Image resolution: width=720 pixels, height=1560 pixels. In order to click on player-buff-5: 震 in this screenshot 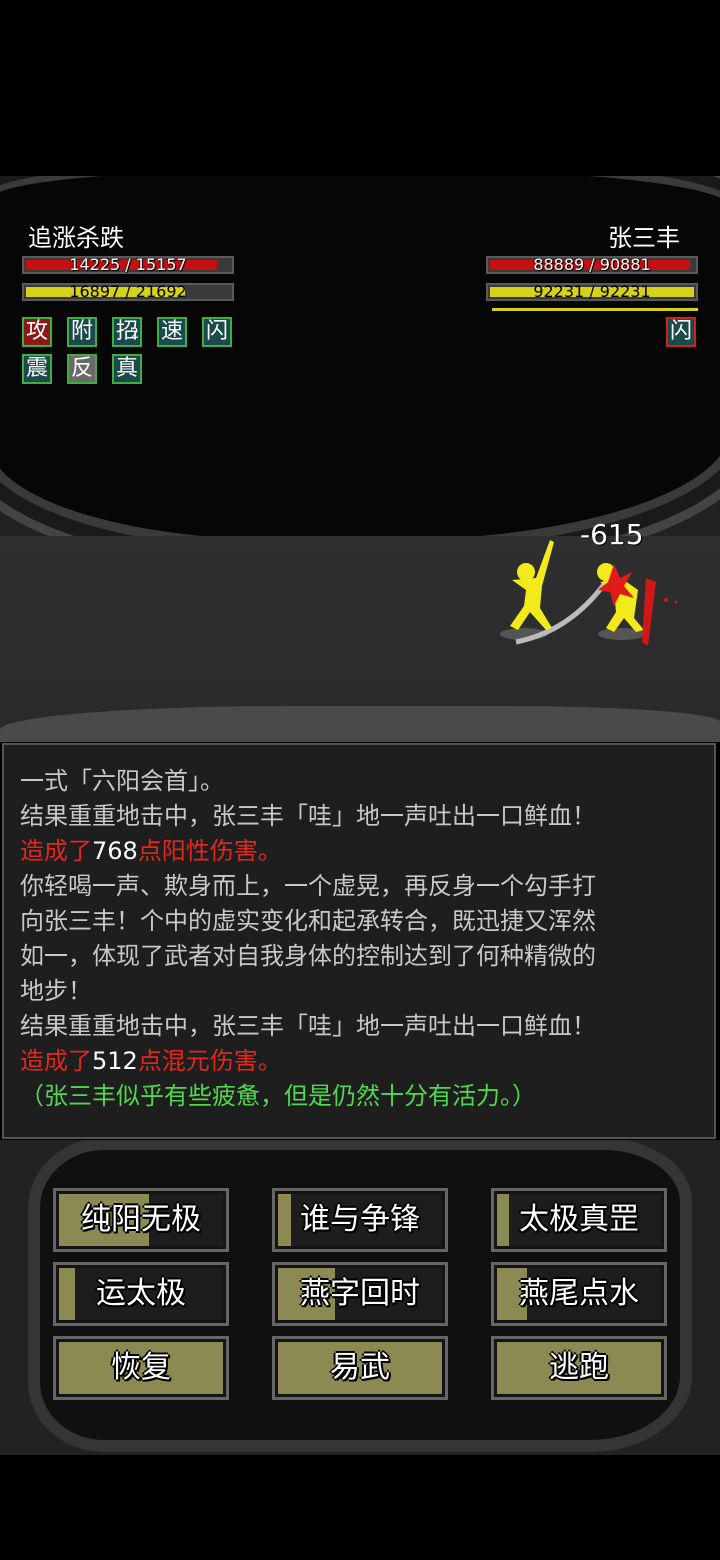, I will do `click(37, 369)`.